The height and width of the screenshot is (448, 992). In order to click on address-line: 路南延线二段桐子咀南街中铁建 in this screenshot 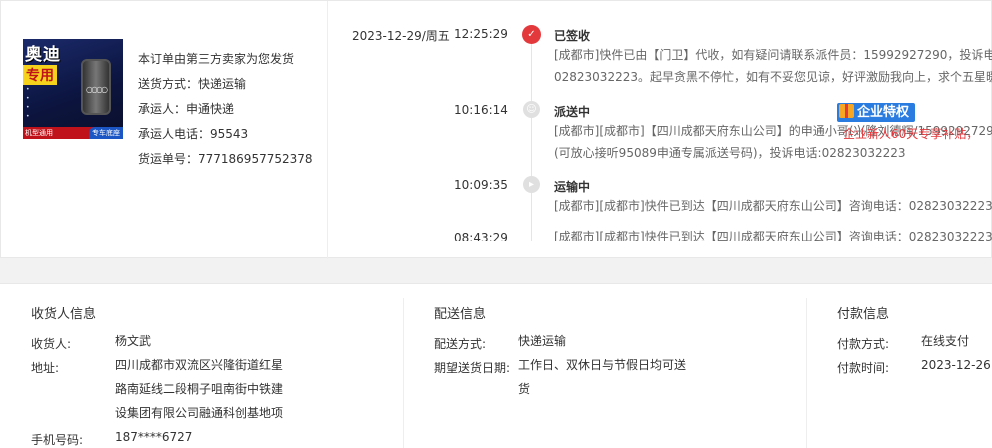, I will do `click(199, 389)`.